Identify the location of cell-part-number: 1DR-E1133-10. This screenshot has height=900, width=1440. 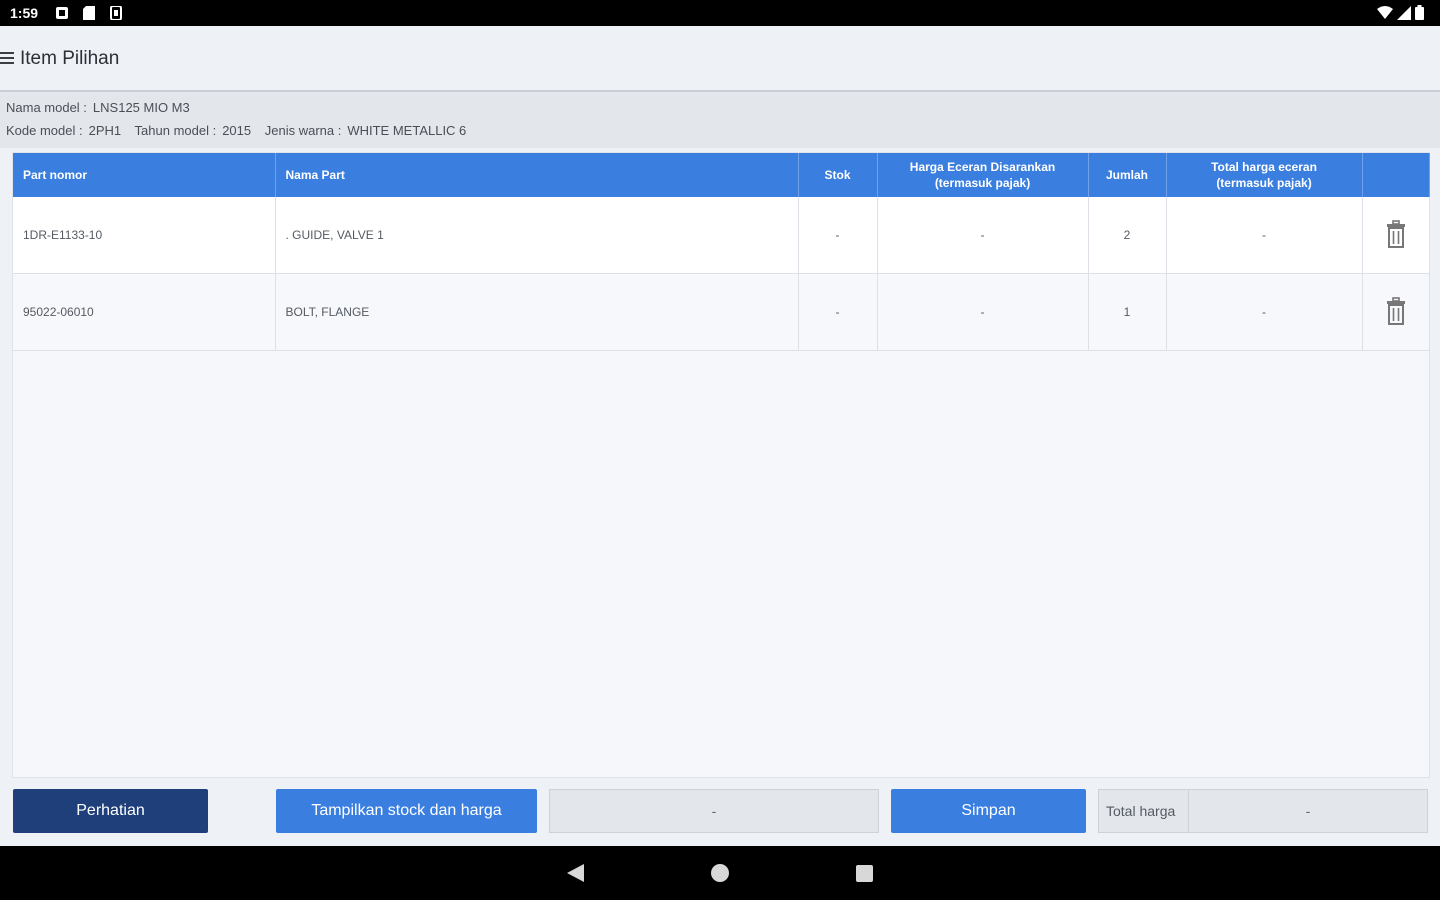
(144, 235).